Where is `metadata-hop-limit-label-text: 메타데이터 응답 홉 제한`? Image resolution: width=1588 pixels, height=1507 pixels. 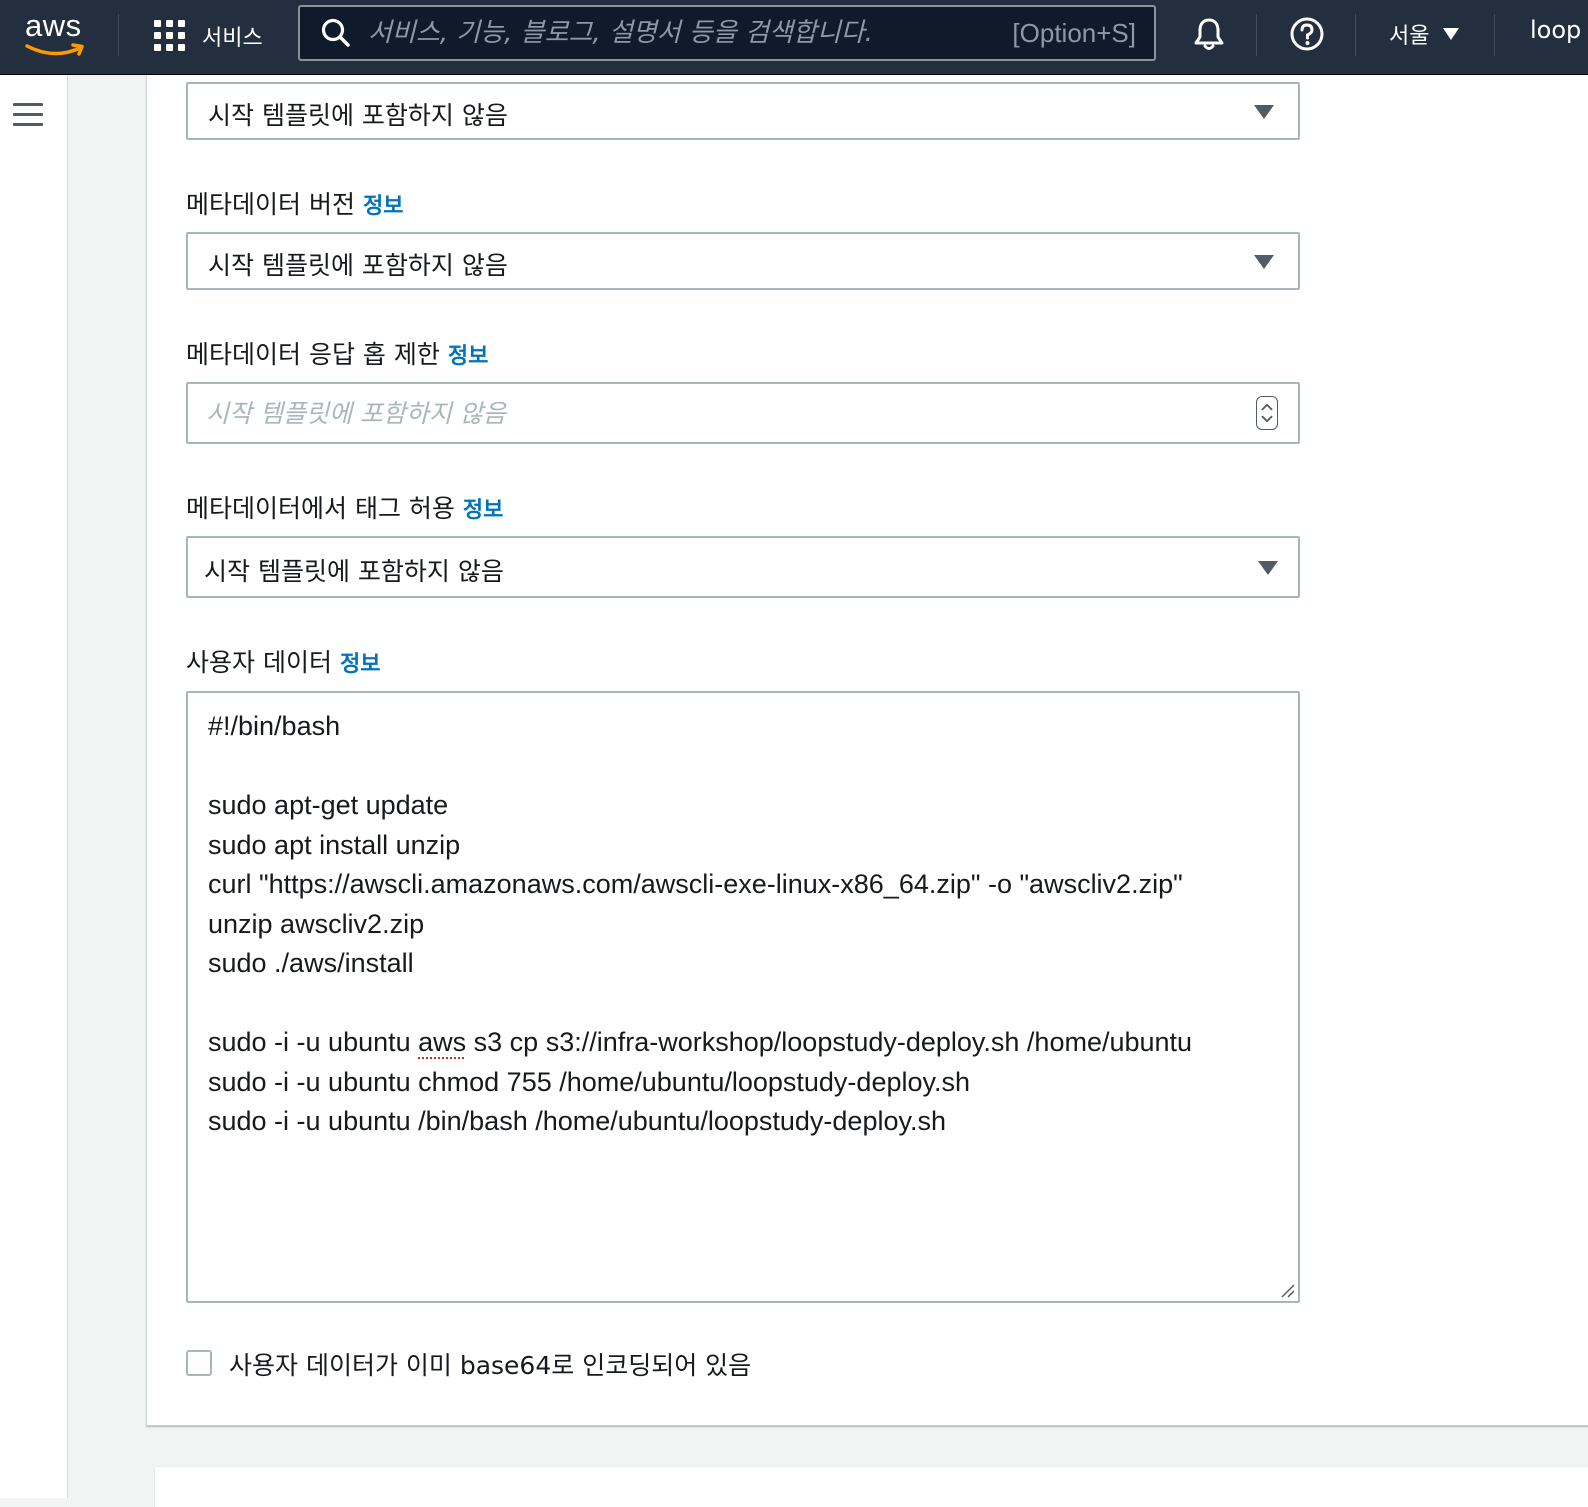 metadata-hop-limit-label-text: 메타데이터 응답 홉 제한 is located at coordinates (313, 354).